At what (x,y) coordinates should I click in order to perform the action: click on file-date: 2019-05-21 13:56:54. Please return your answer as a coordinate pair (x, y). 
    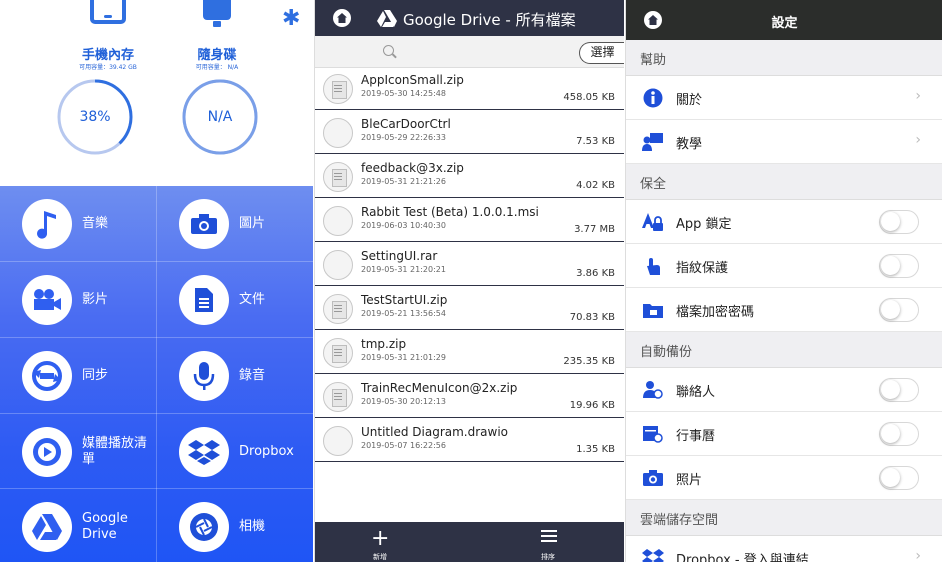
    Looking at the image, I should click on (403, 313).